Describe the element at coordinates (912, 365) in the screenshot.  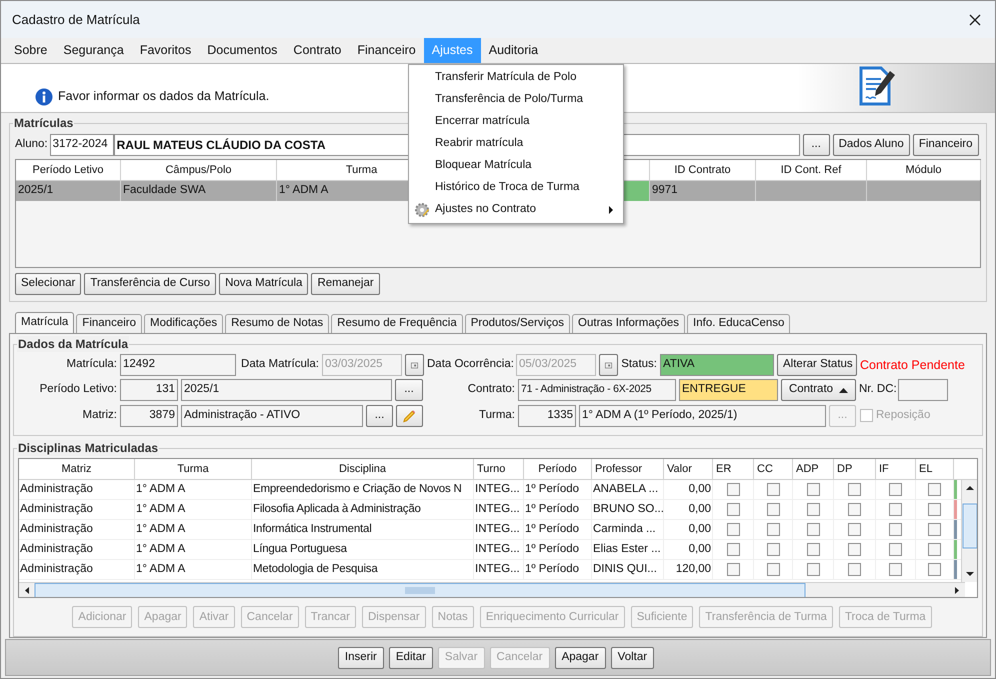
I see `alert-text: Contrato Pendente` at that location.